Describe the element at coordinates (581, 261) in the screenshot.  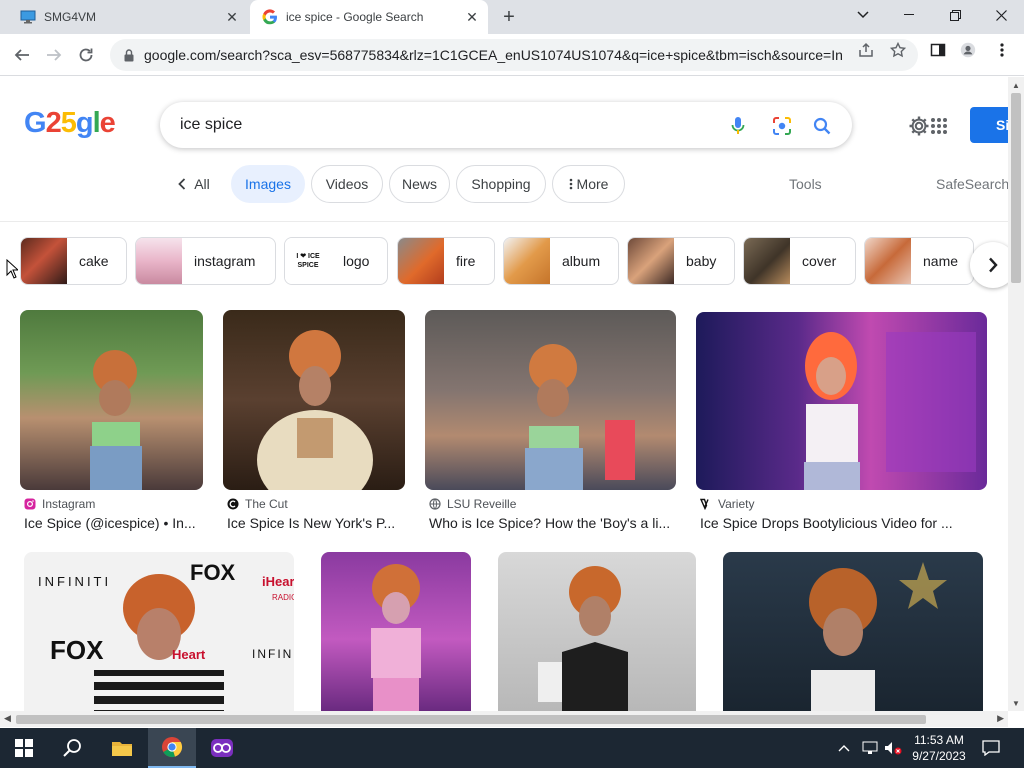
I see `related-label: album` at that location.